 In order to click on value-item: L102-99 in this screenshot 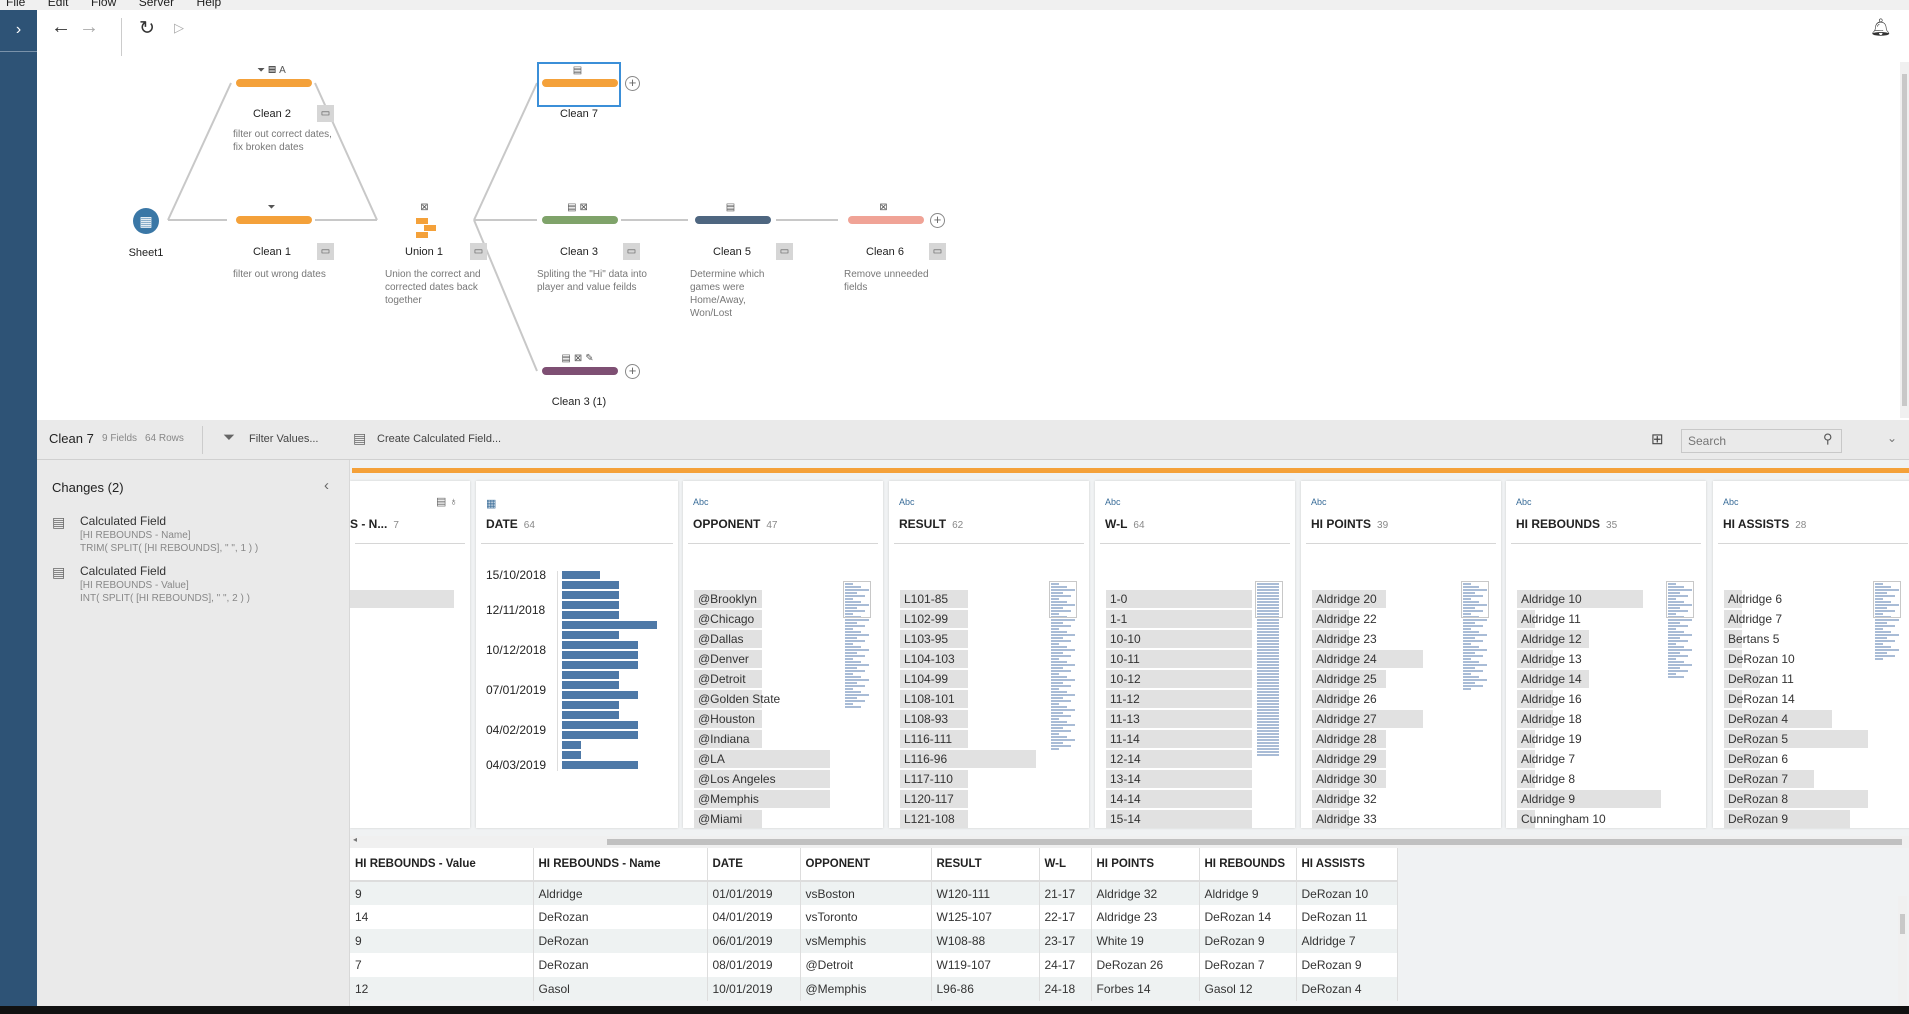, I will do `click(975, 619)`.